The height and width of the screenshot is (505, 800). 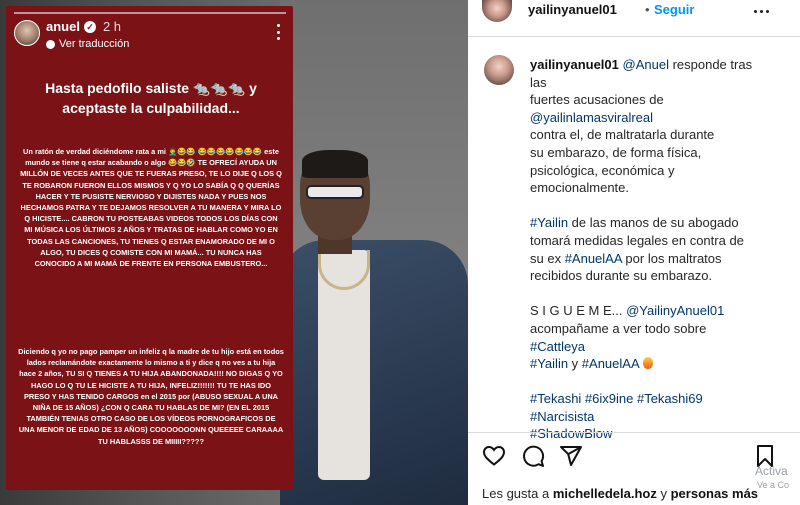 I want to click on hashtag-yailin: #Yailin, so click(x=549, y=222).